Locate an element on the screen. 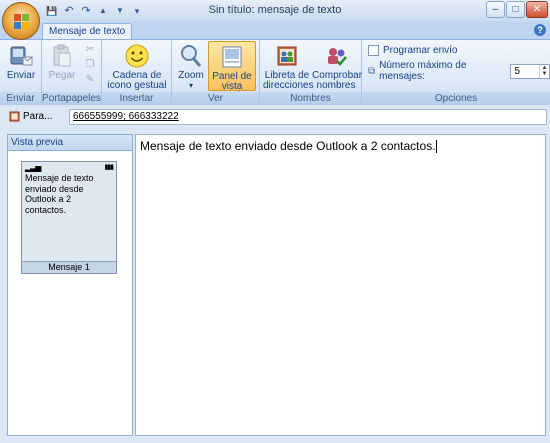  minimize-button: – is located at coordinates (495, 9).